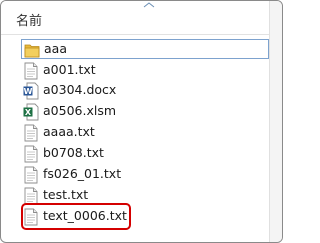  Describe the element at coordinates (145, 133) in the screenshot. I see `list-item-aaaa-txt: aaaa.txt` at that location.